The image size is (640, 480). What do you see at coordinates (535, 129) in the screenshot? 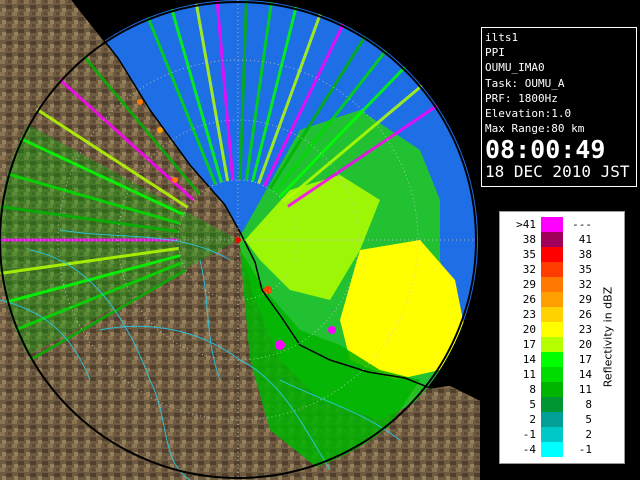
I see `info-max-range: Max Range:80 km` at bounding box center [535, 129].